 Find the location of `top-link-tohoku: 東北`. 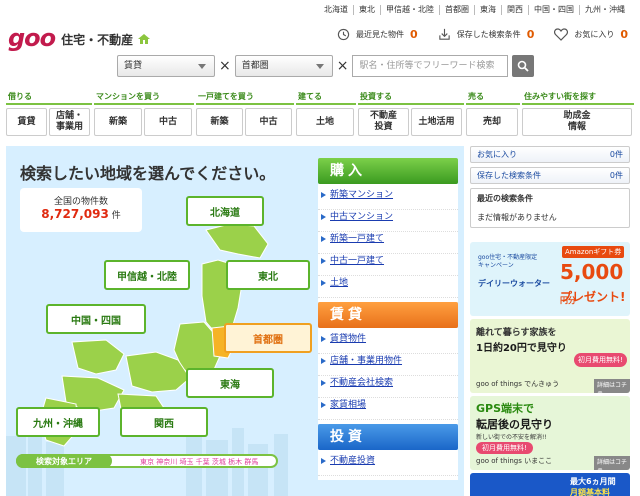

top-link-tohoku: 東北 is located at coordinates (366, 10).